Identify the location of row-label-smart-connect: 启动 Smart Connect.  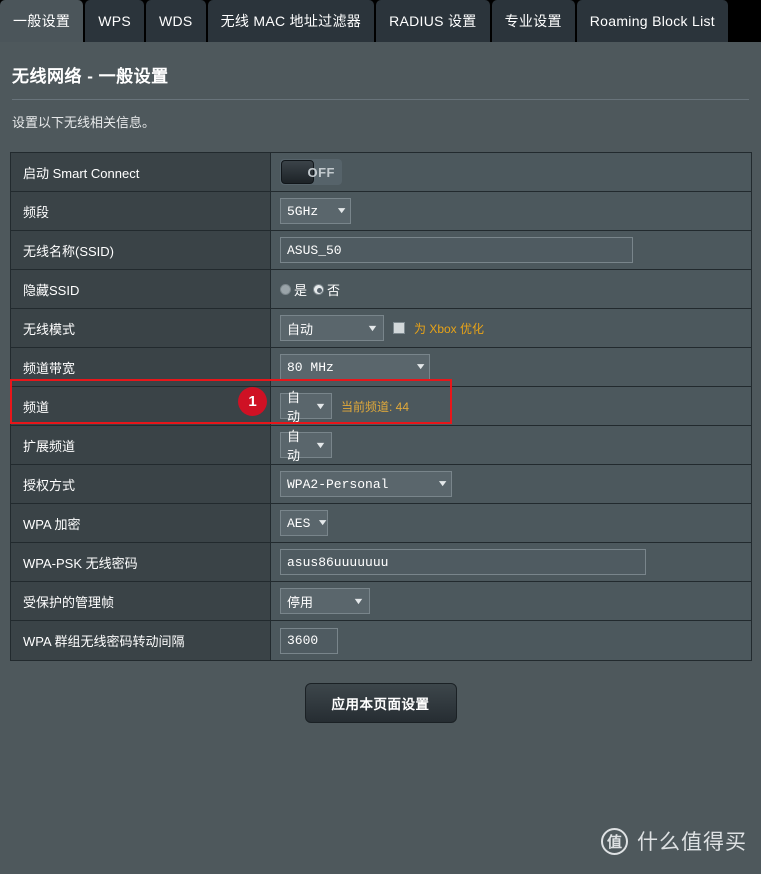
(141, 172).